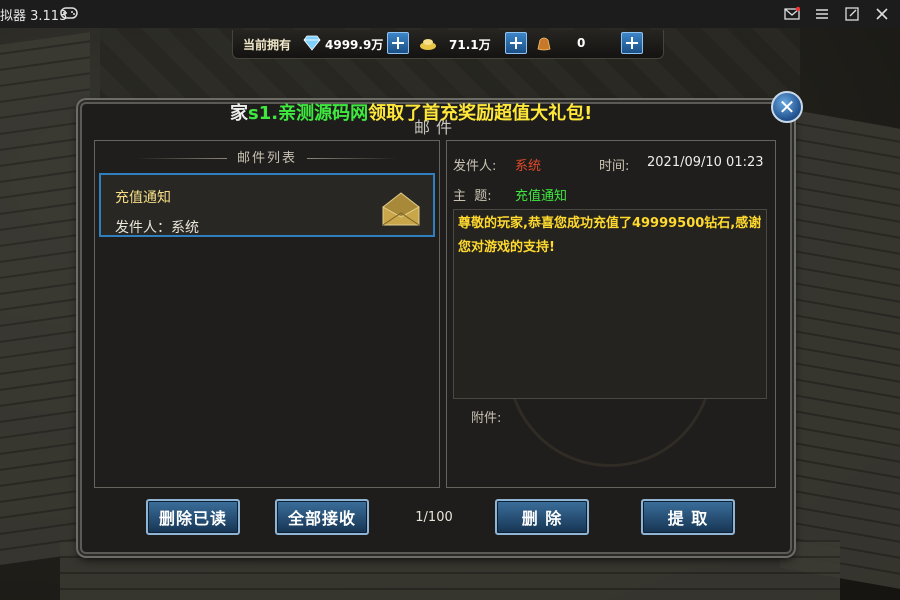 This screenshot has height=600, width=900. What do you see at coordinates (448, 44) in the screenshot?
I see `resource-bar: 当前拥有 4999.9万 71.1万 0` at bounding box center [448, 44].